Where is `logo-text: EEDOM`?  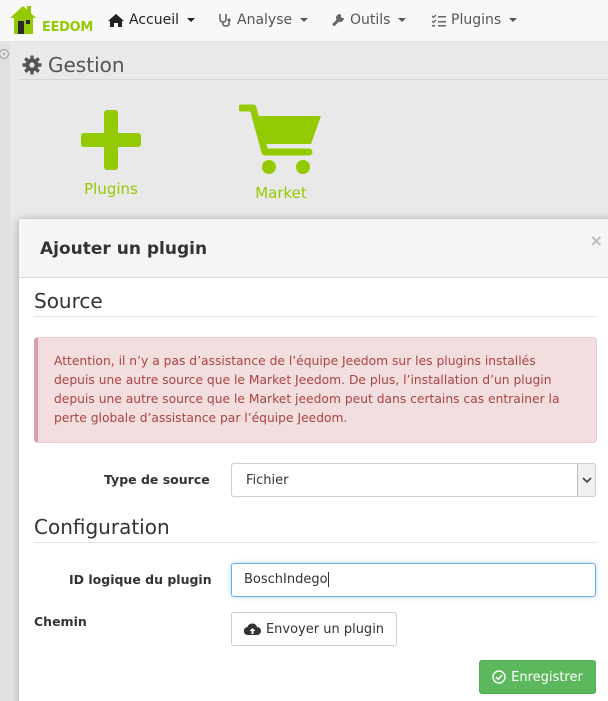 logo-text: EEDOM is located at coordinates (68, 27).